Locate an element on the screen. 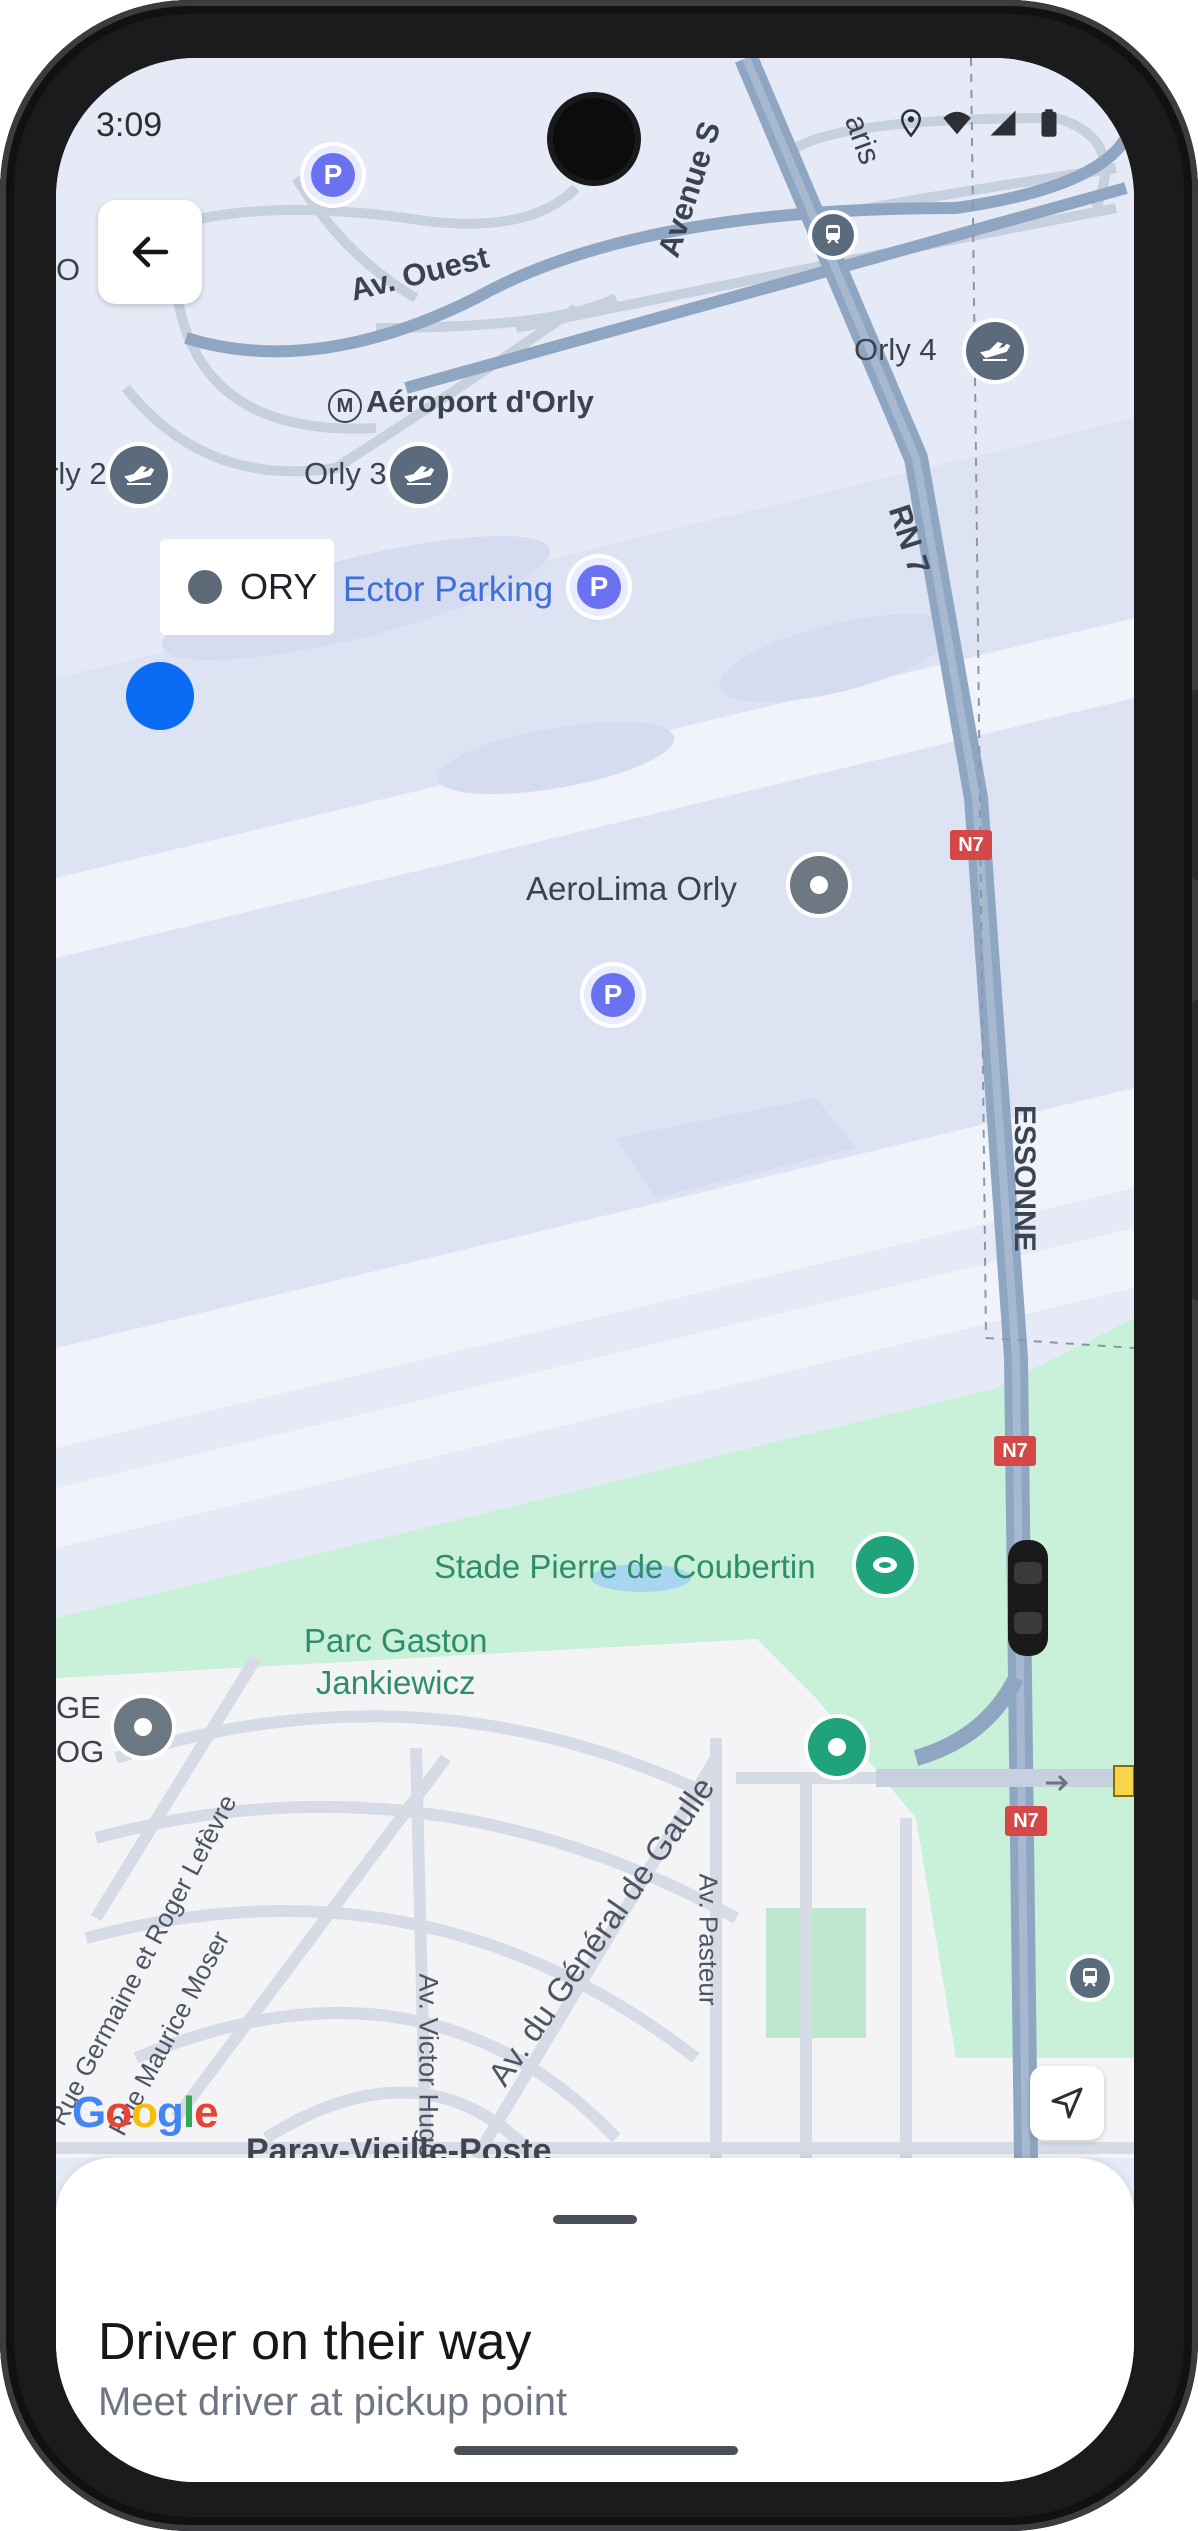 This screenshot has width=1198, height=2531. place-pin is located at coordinates (143, 1727).